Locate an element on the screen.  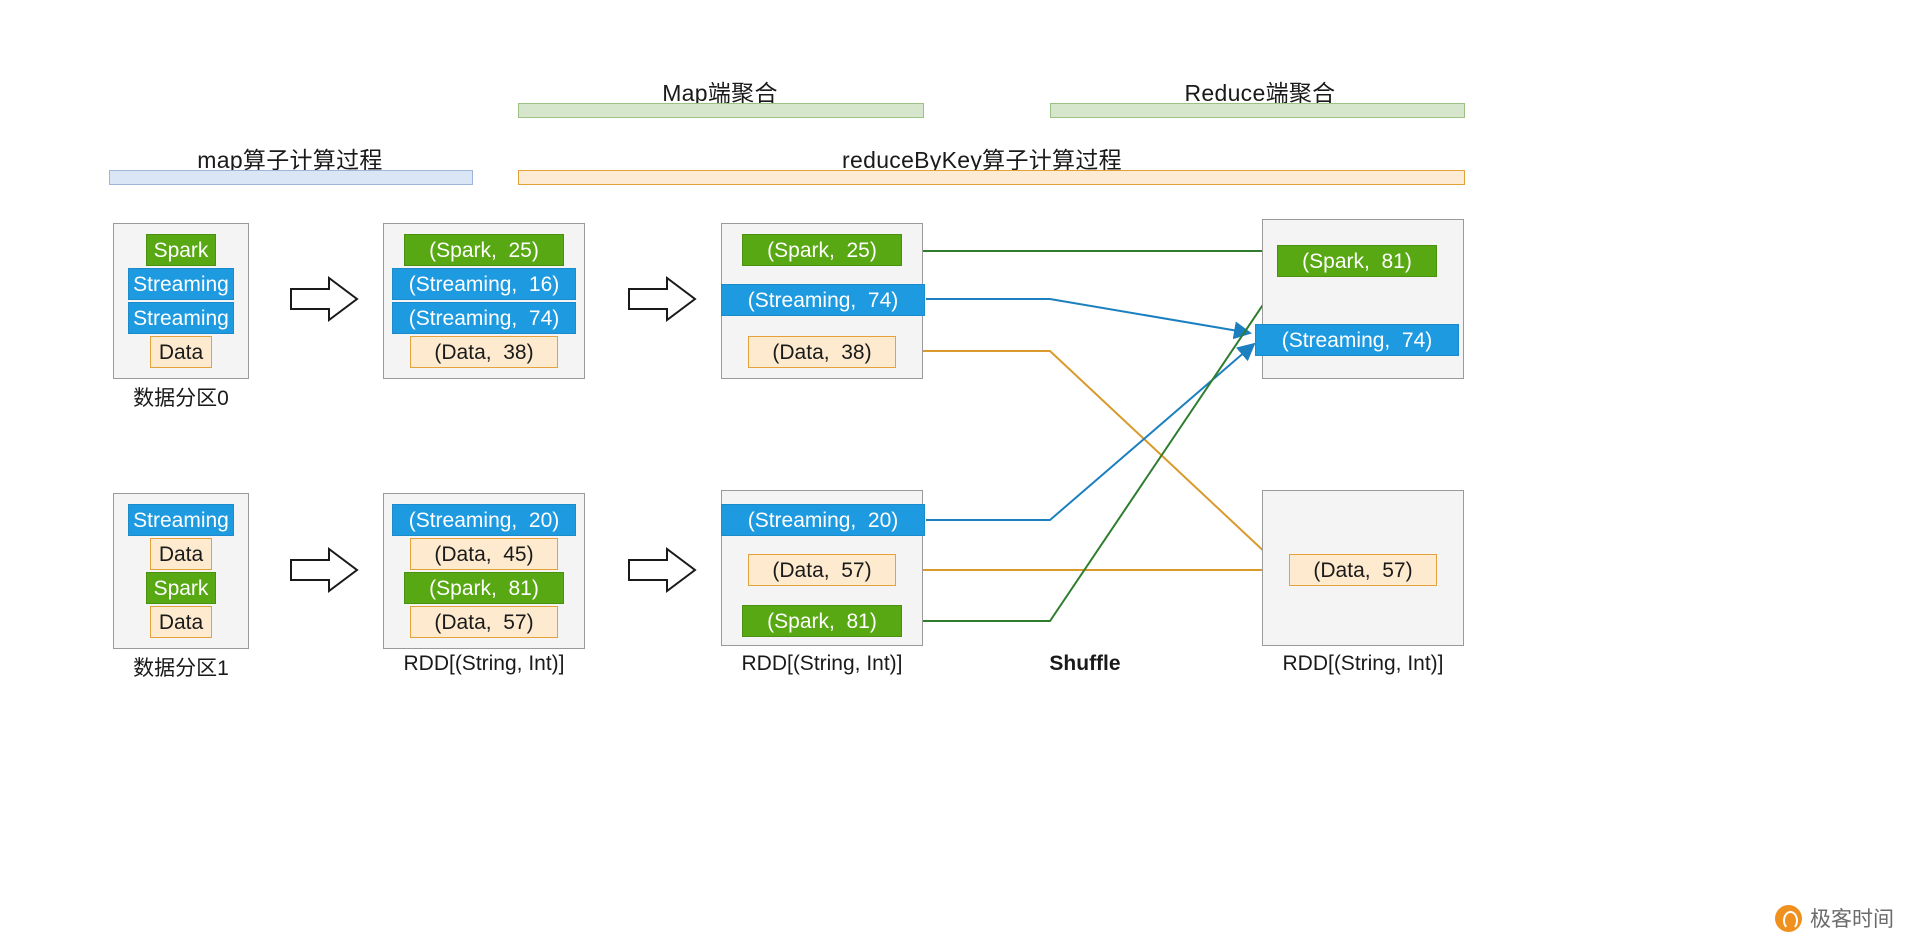
caption-partition0: 数据分区0 is located at coordinates (181, 398).